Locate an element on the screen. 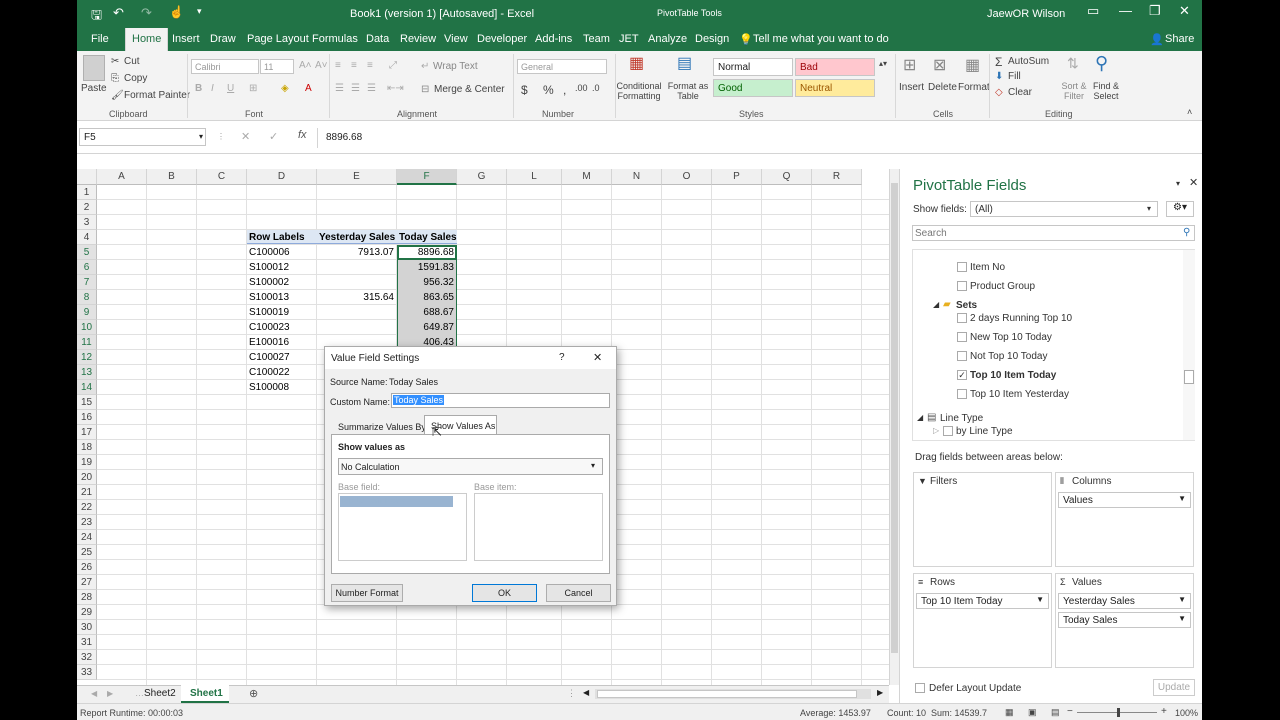 The height and width of the screenshot is (720, 1280). conditional-formatting-icon: ▦ is located at coordinates (636, 63).